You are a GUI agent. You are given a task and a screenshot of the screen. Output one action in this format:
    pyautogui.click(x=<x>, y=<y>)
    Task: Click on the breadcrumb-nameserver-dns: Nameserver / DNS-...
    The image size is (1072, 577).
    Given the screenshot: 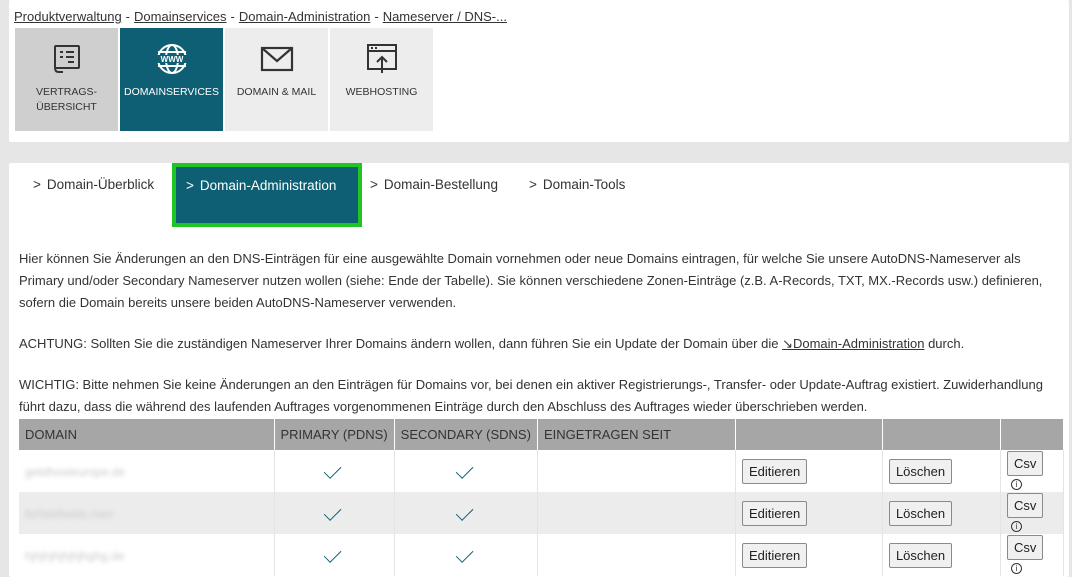 What is the action you would take?
    pyautogui.click(x=445, y=16)
    